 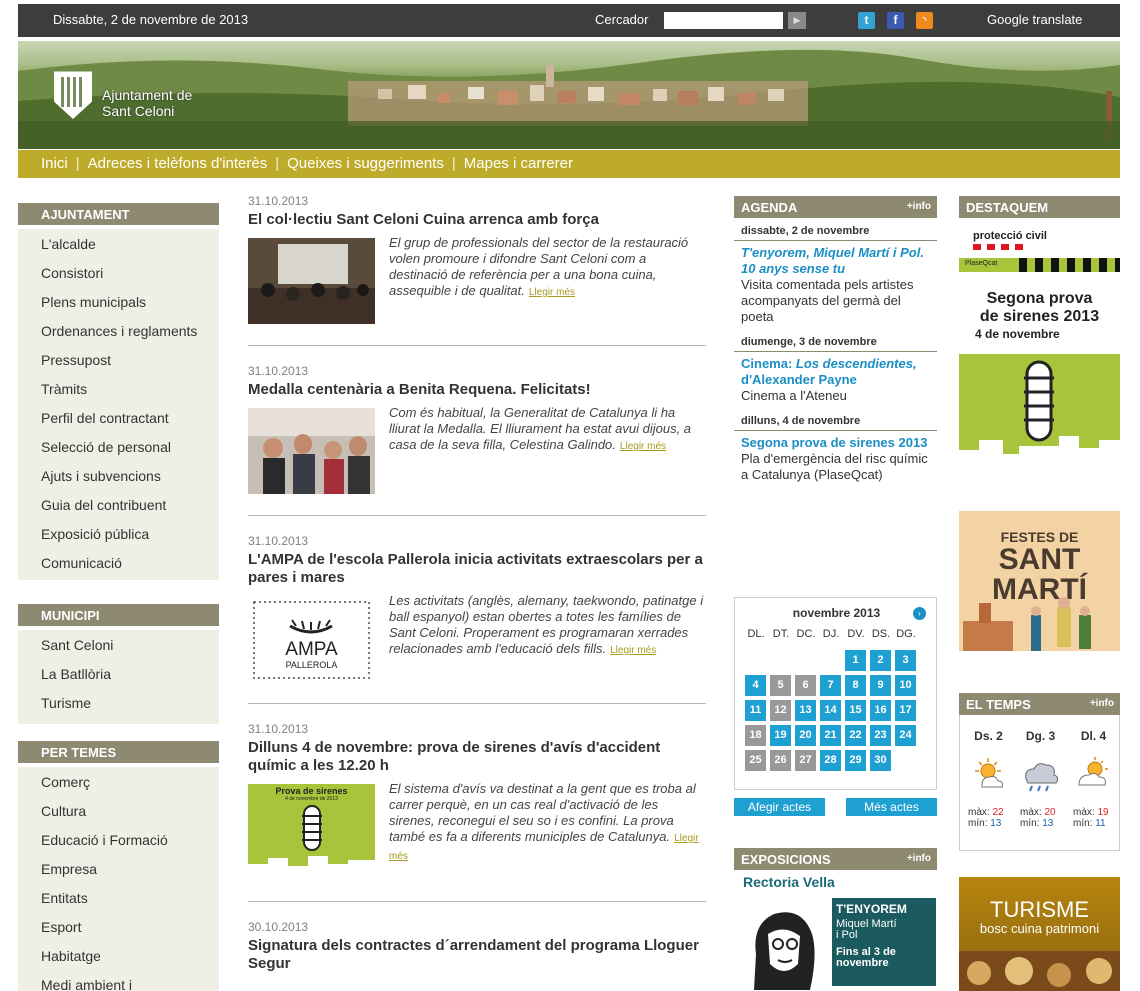 What do you see at coordinates (118, 533) in the screenshot?
I see `sidebar-item: Exposició pública` at bounding box center [118, 533].